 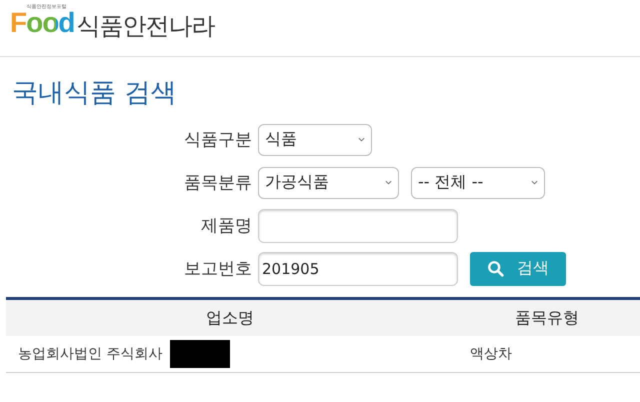 What do you see at coordinates (230, 318) in the screenshot?
I see `column-header: 업소명` at bounding box center [230, 318].